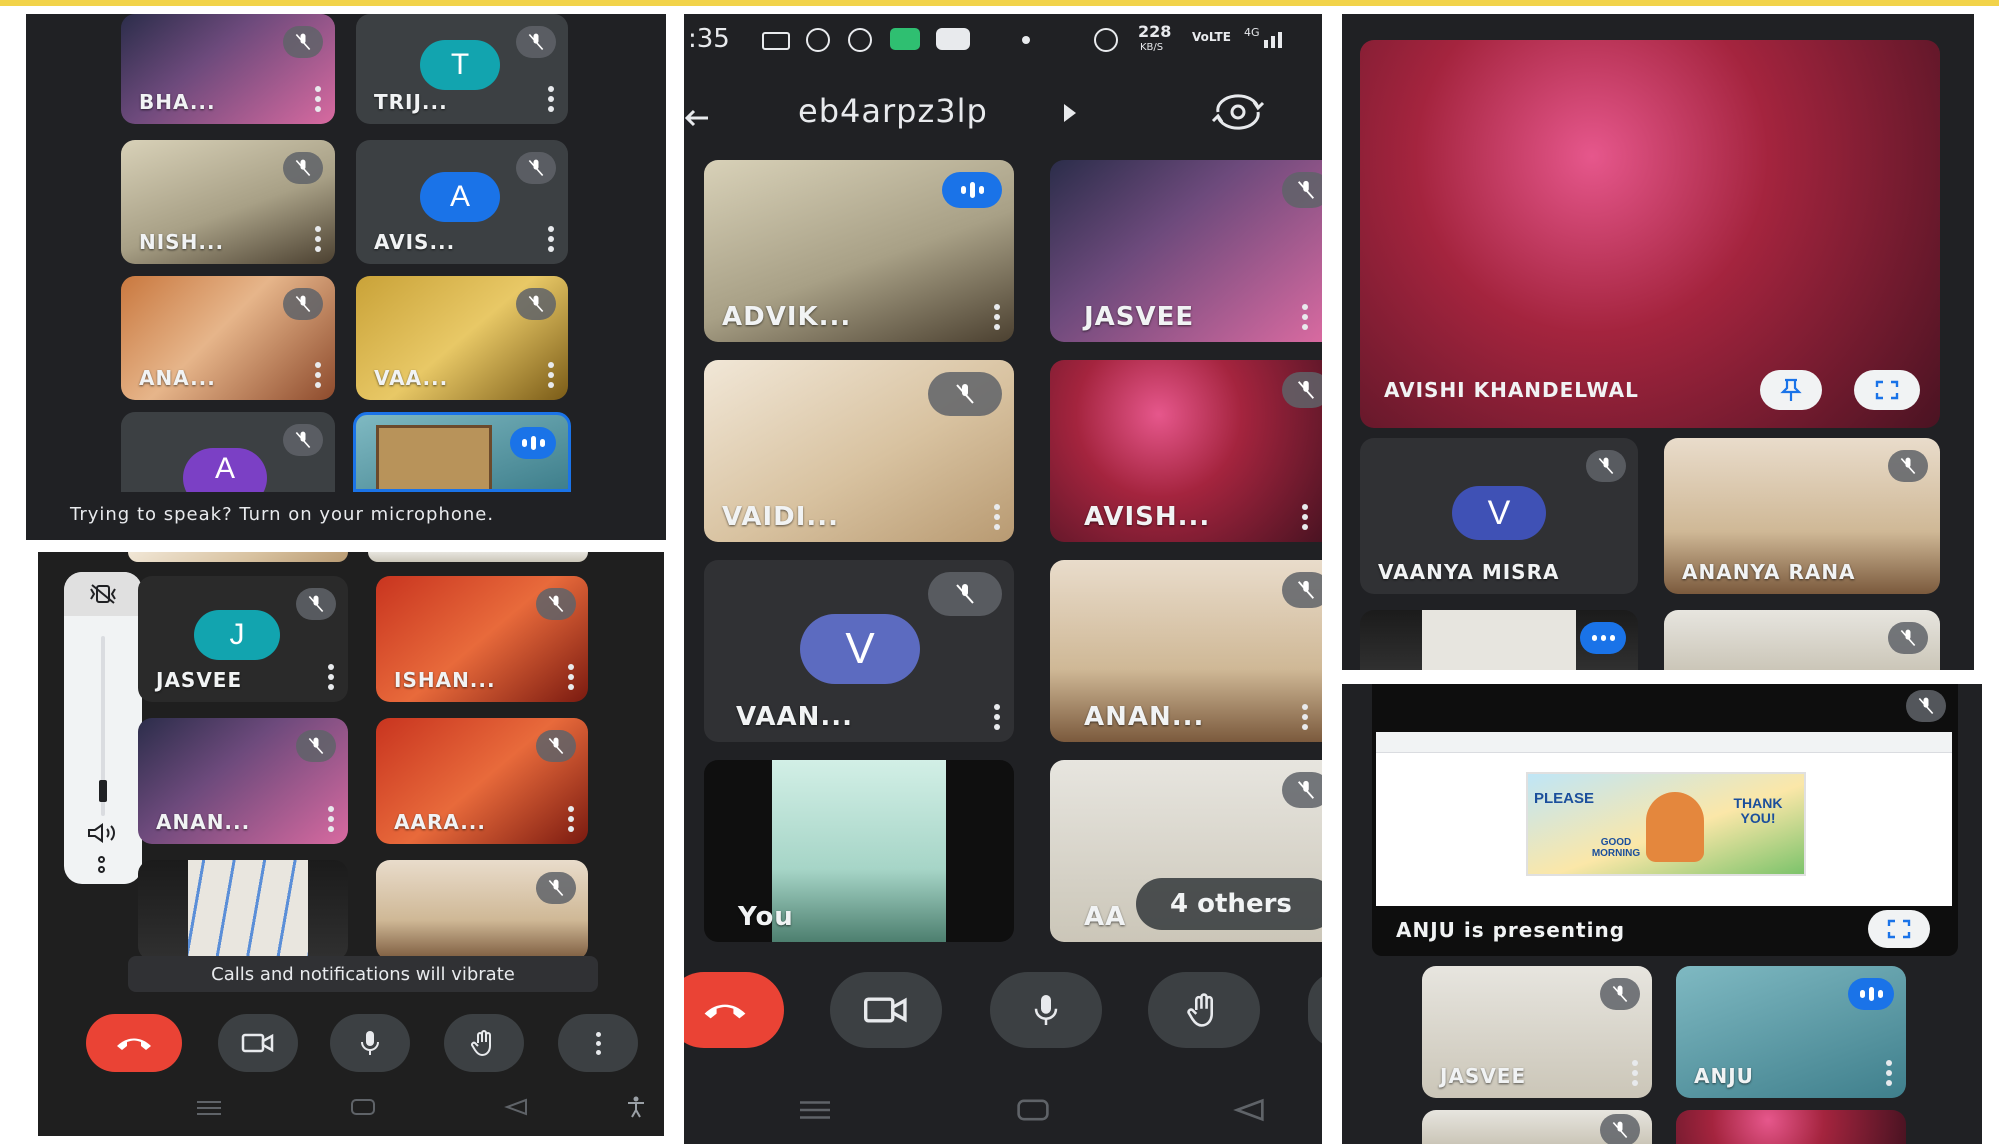 The image size is (1999, 1144). I want to click on status-bar: :35 228 KB/S VoLTE 4G, so click(1003, 39).